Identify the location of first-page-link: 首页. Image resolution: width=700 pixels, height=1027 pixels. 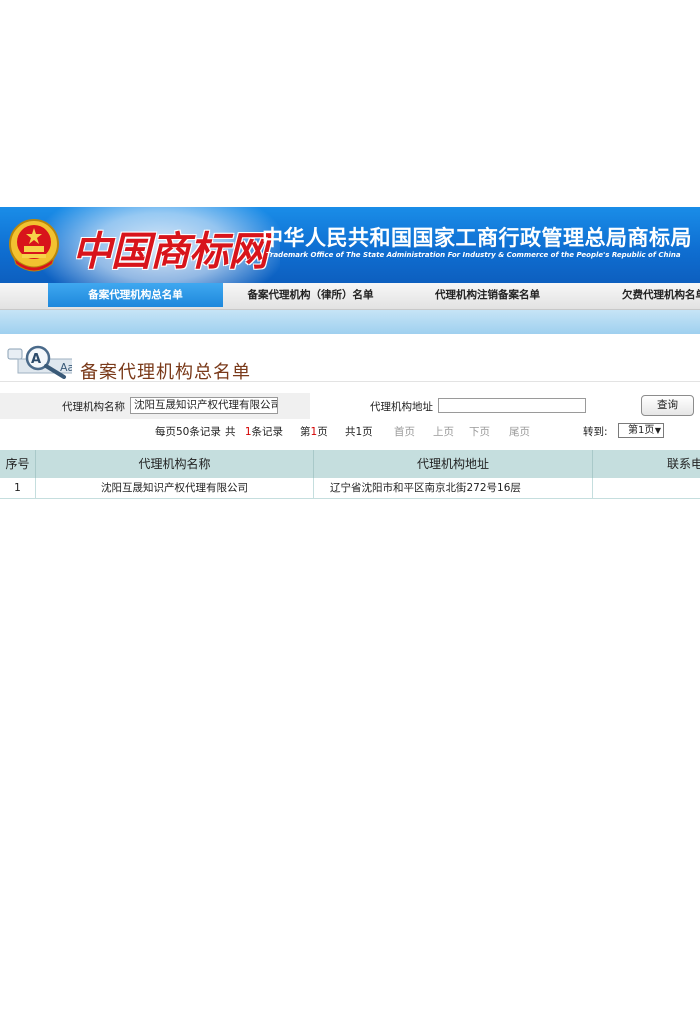
(404, 431).